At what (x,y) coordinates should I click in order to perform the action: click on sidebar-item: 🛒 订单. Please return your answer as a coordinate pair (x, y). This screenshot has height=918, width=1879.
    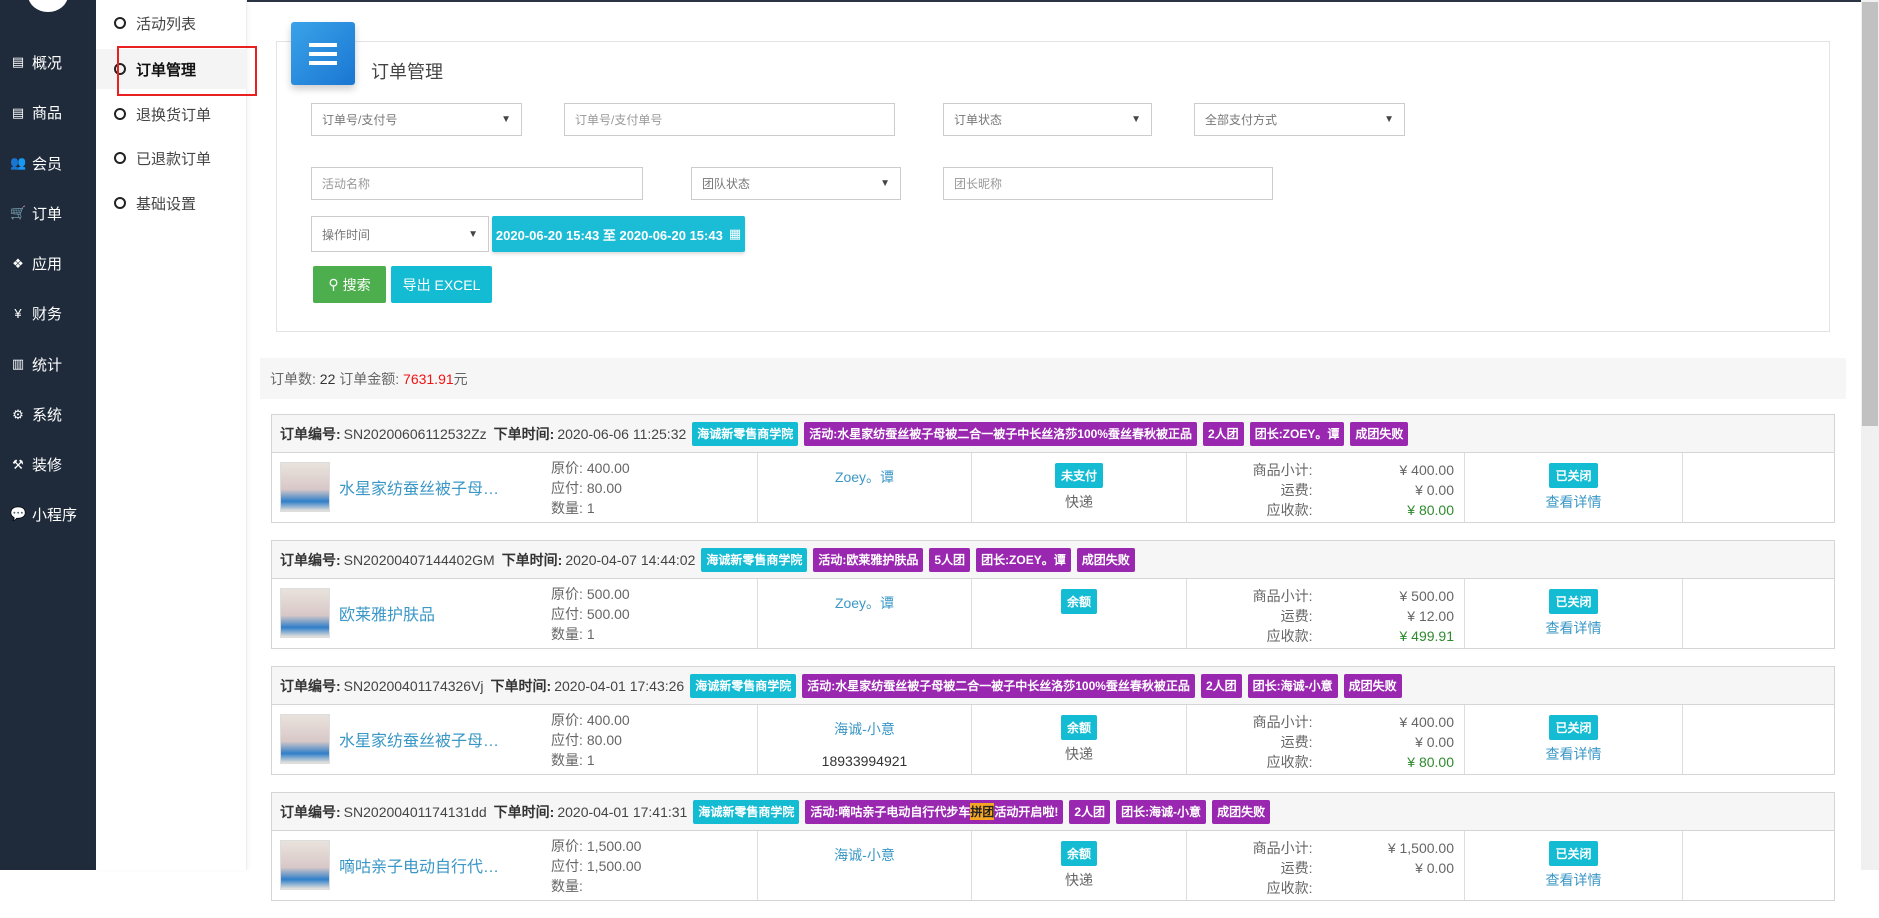
    Looking at the image, I should click on (36, 213).